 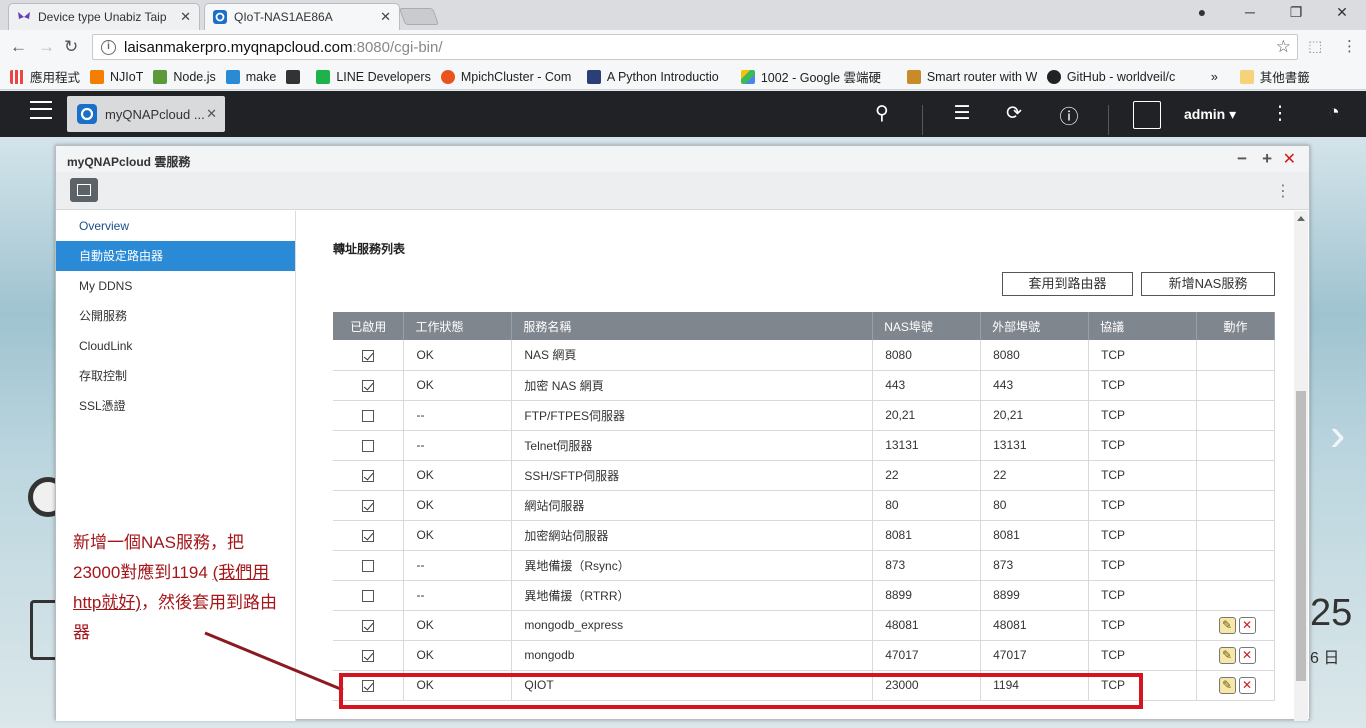 I want to click on highlight-box, so click(x=741, y=691).